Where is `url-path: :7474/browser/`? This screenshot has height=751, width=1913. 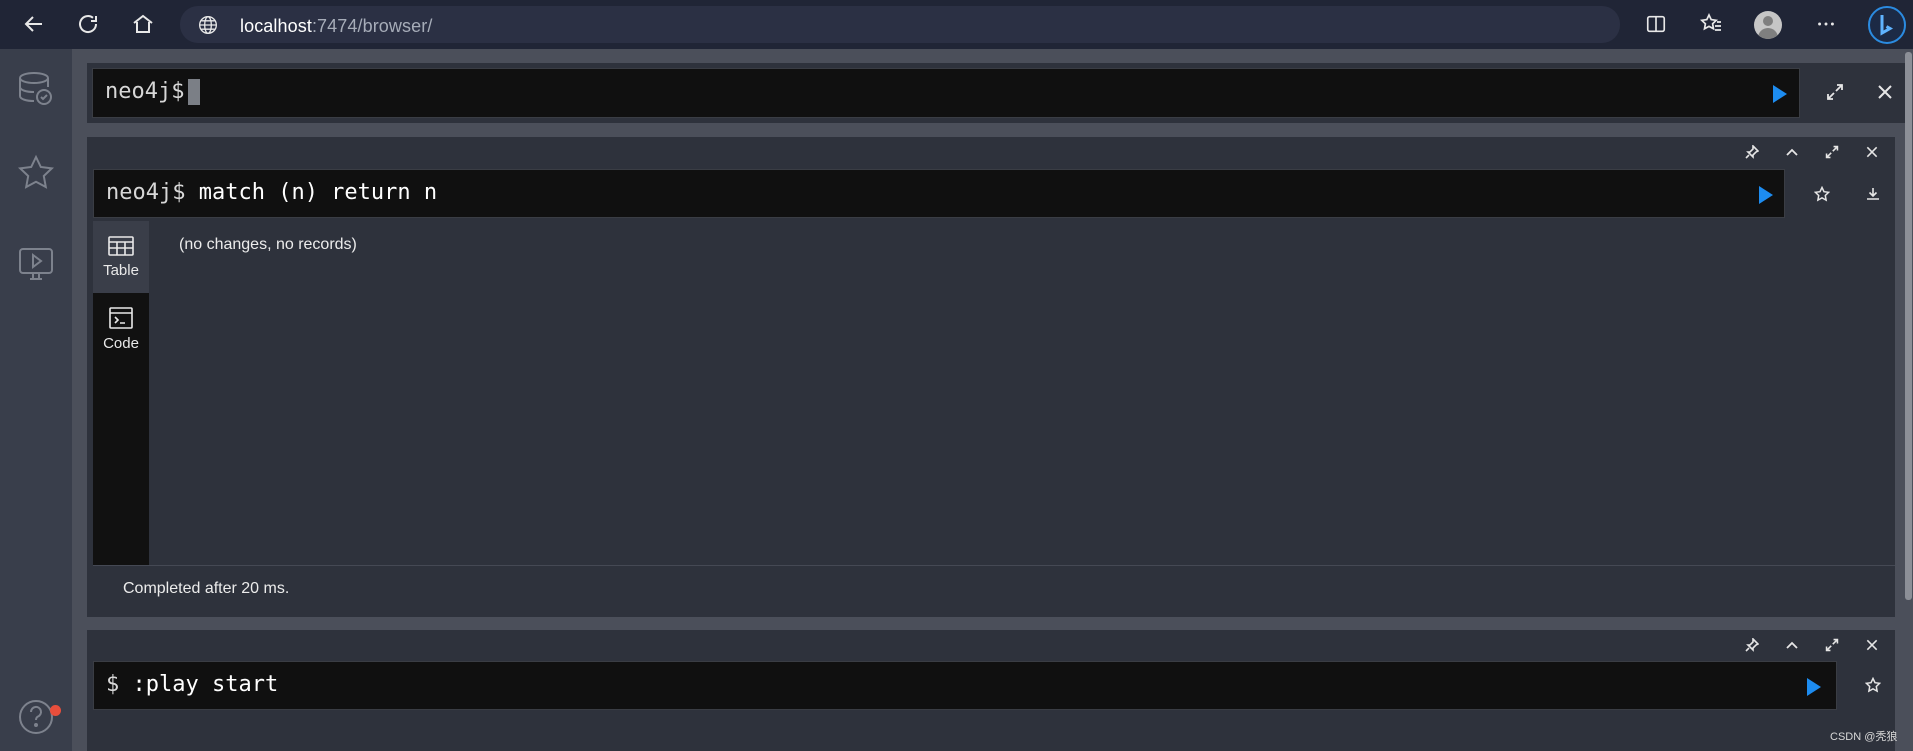
url-path: :7474/browser/ is located at coordinates (372, 26).